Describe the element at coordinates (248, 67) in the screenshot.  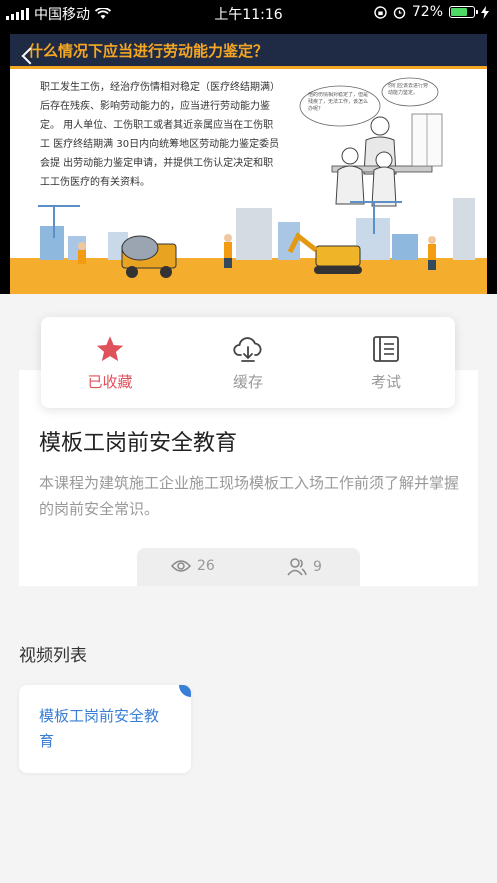
I see `slide-divider` at that location.